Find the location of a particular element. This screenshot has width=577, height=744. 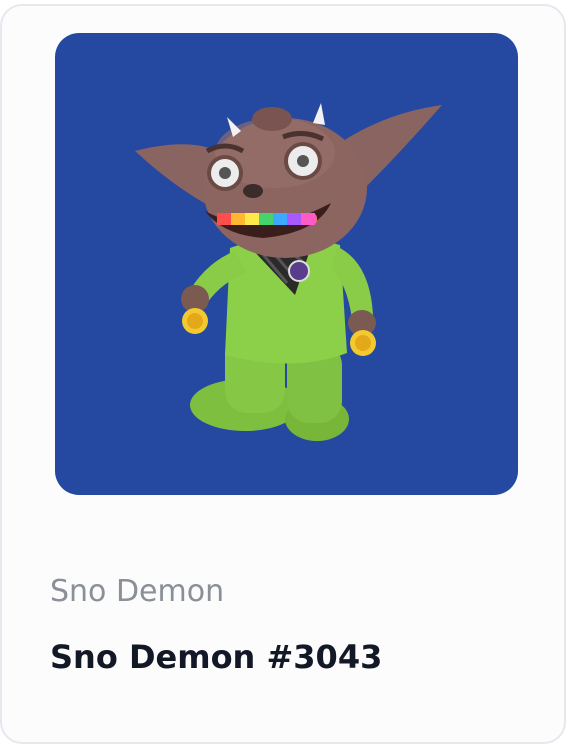

collection-name: Sno Demon is located at coordinates (137, 592).